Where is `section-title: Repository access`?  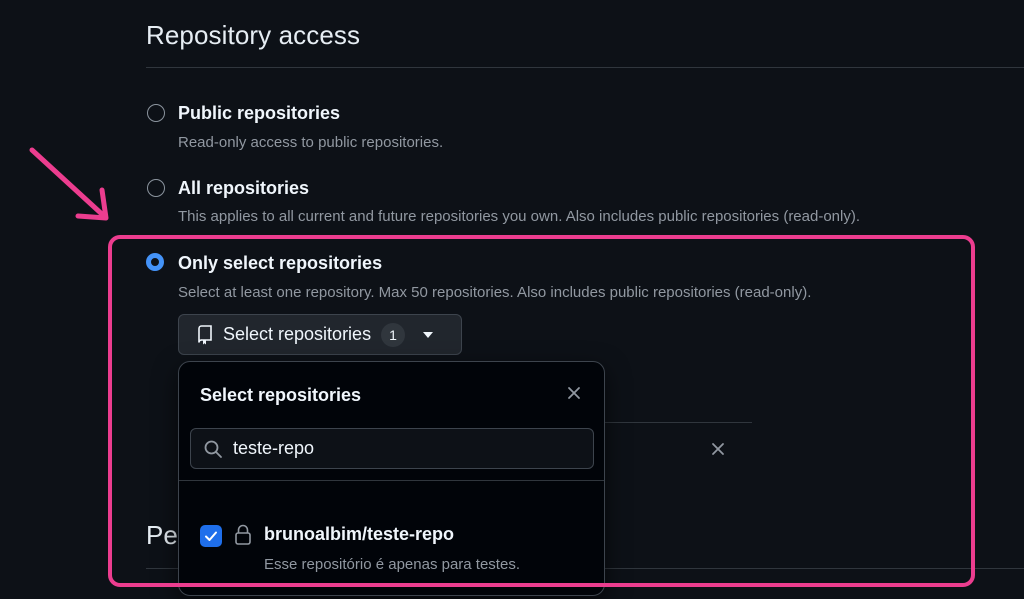
section-title: Repository access is located at coordinates (253, 35).